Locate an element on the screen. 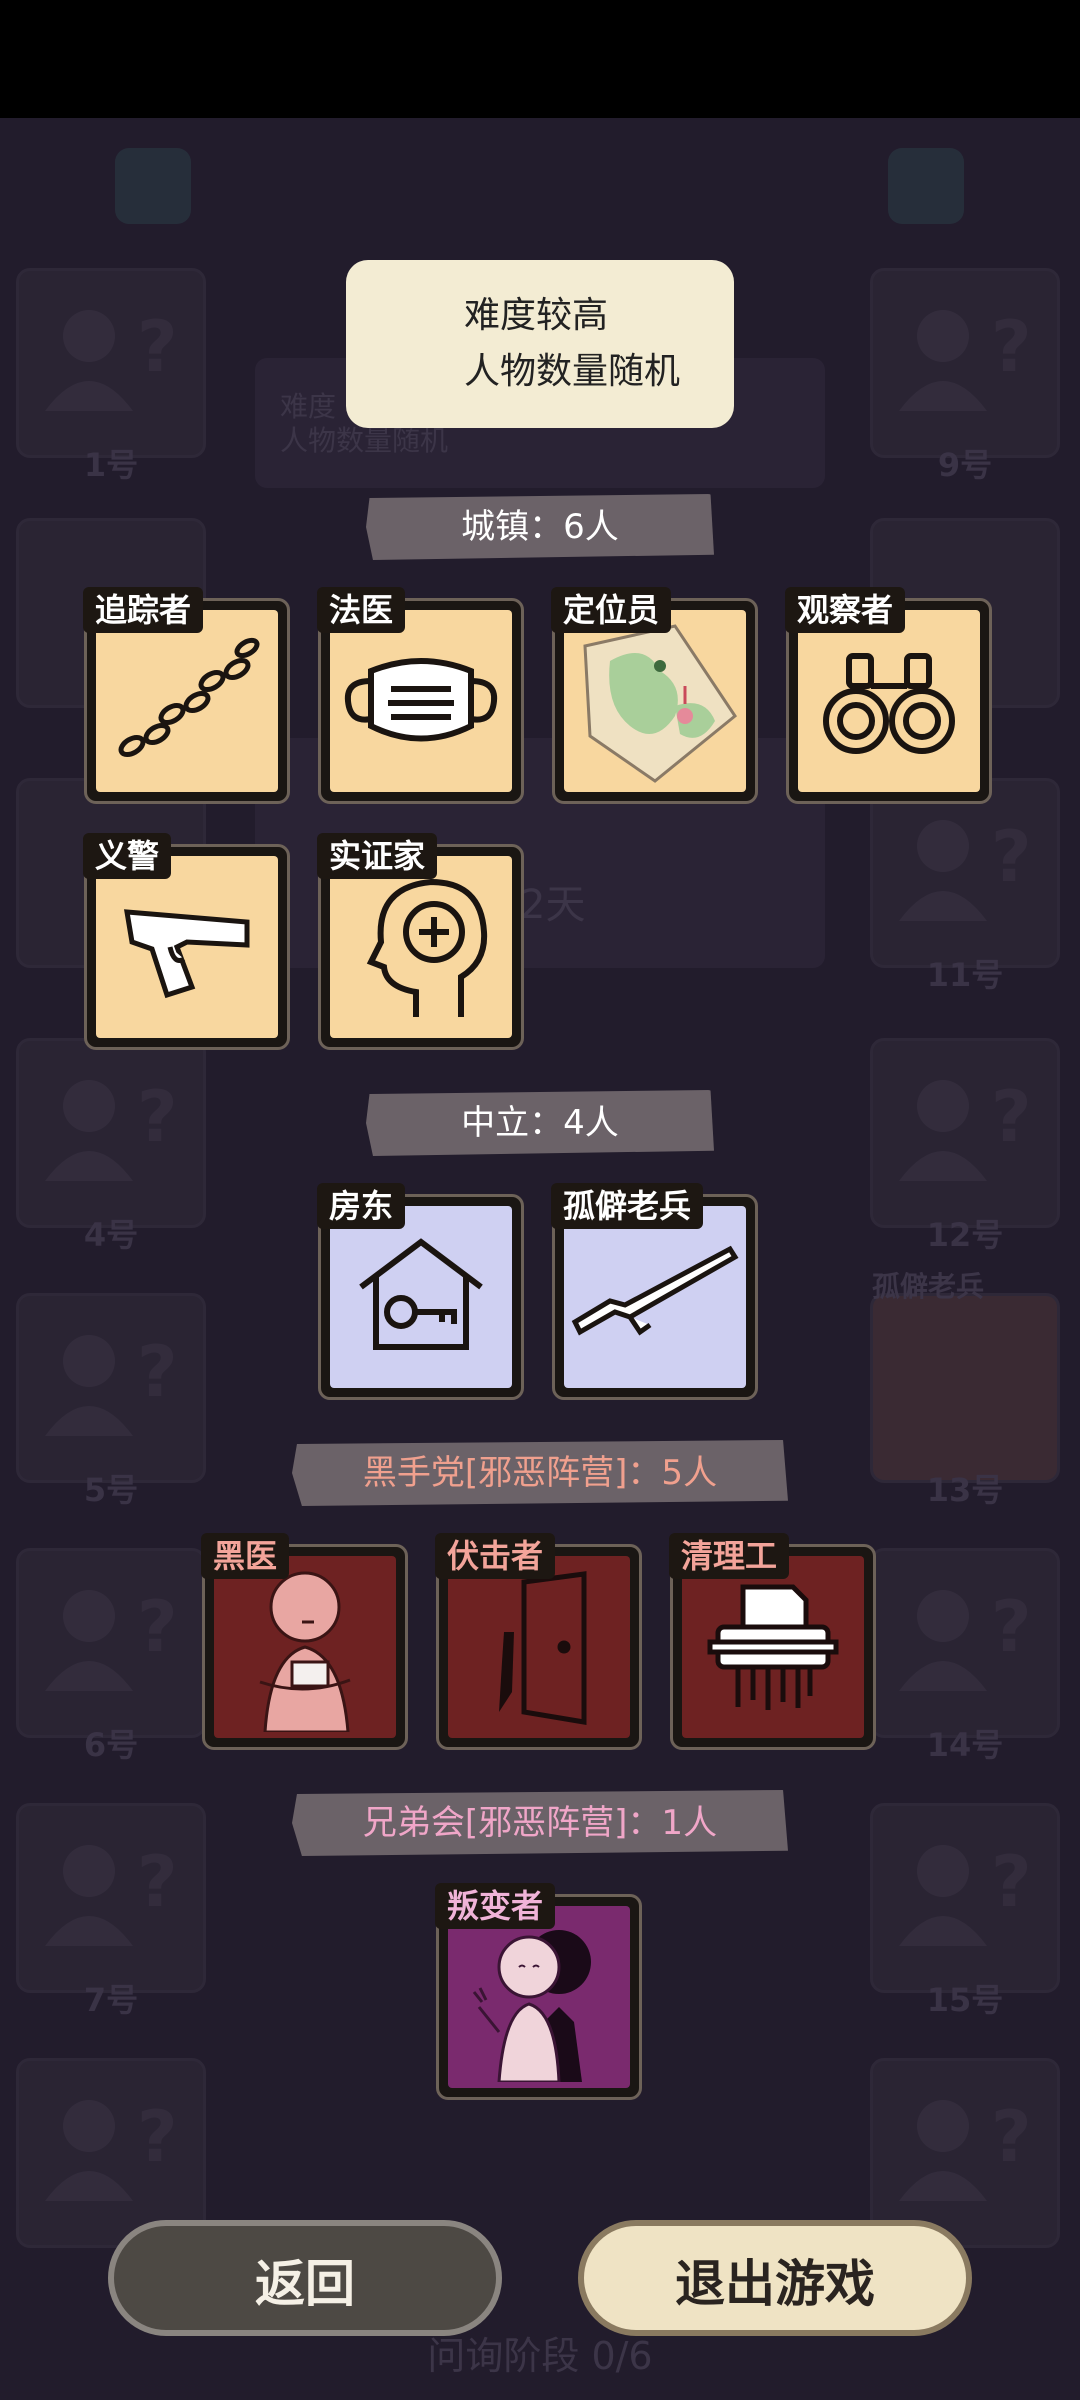 This screenshot has height=2400, width=1080. section-blackhand-header: 黑手党[邪恶阵营]：5人 is located at coordinates (540, 1473).